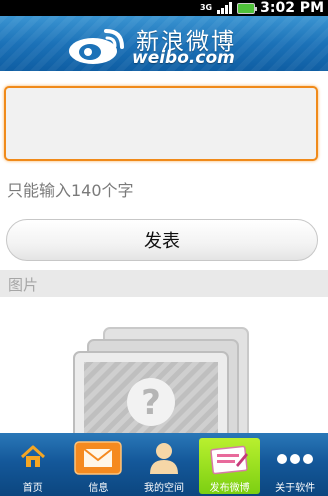 The height and width of the screenshot is (496, 328). I want to click on character-limit-hint: 只能输入140个字, so click(70, 190).